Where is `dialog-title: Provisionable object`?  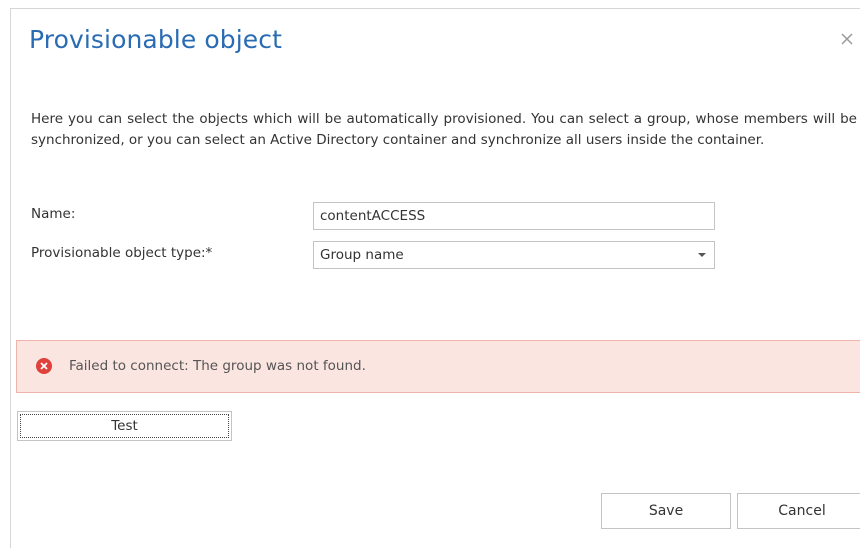
dialog-title: Provisionable object is located at coordinates (156, 39).